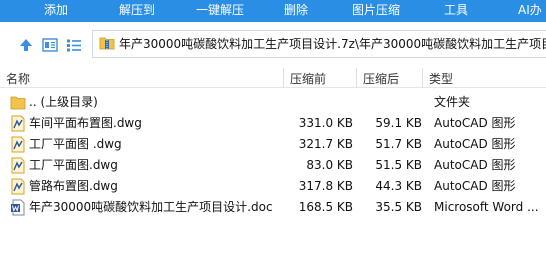  I want to click on archive-folder-icon, so click(107, 43).